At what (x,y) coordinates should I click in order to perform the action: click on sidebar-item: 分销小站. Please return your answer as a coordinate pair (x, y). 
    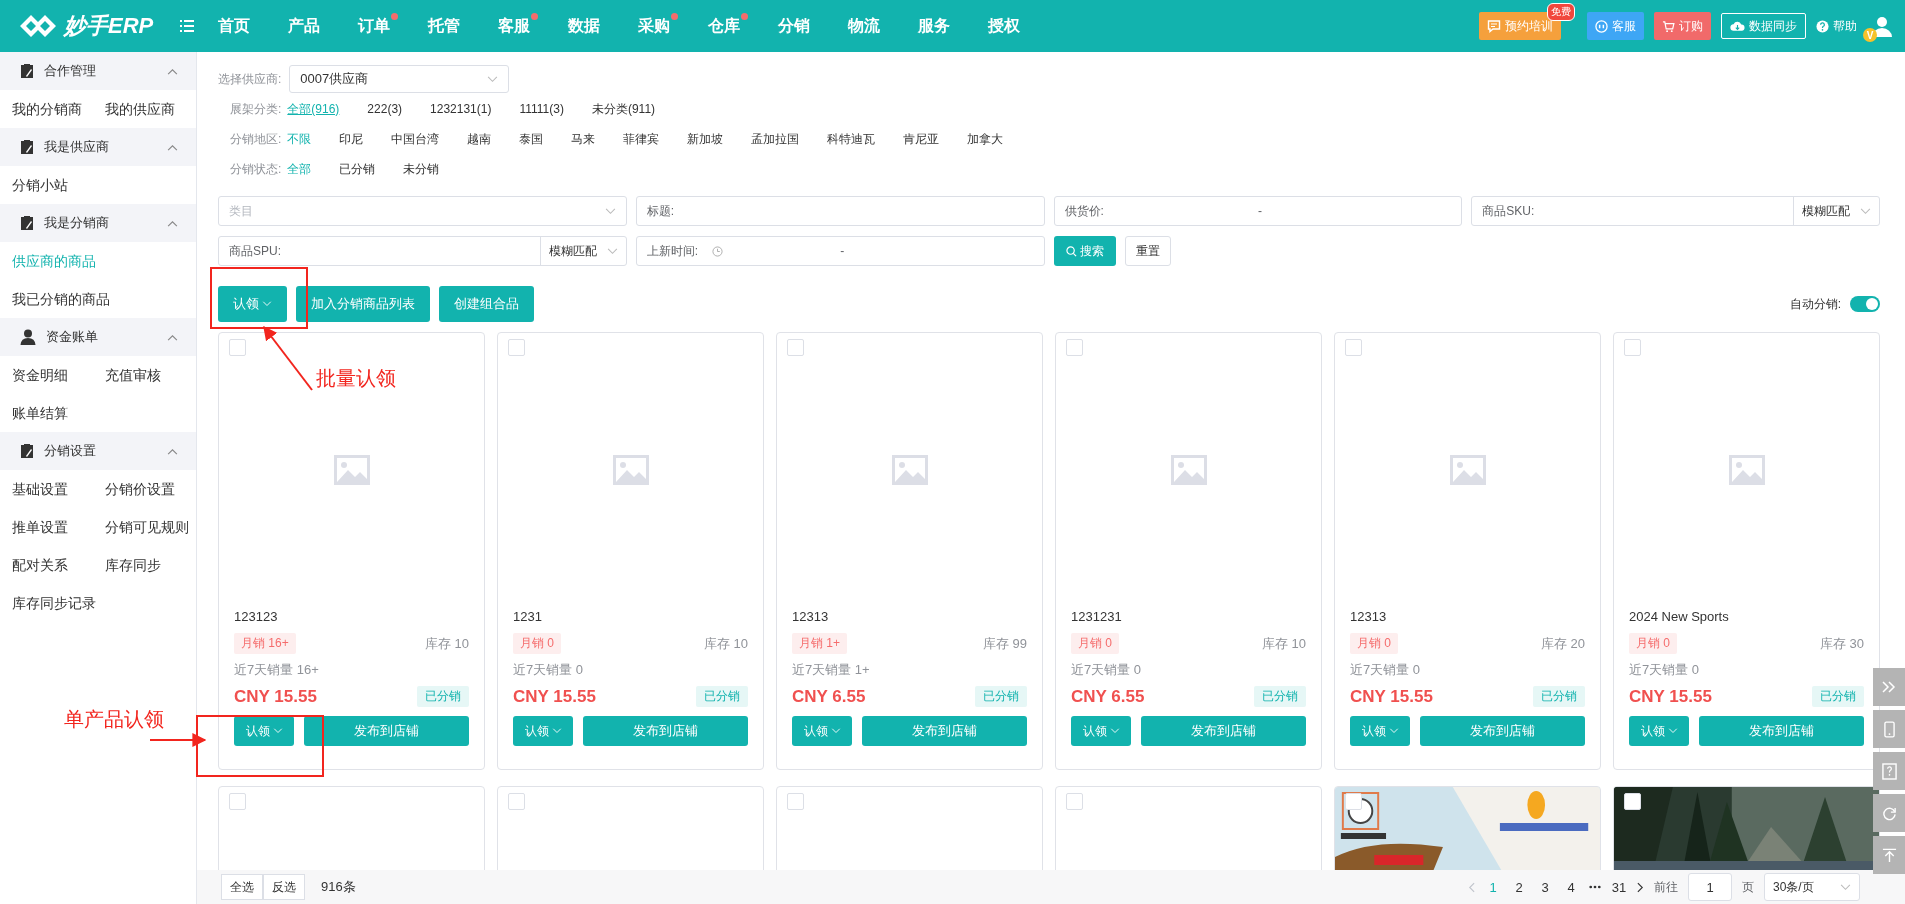
    Looking at the image, I should click on (58, 185).